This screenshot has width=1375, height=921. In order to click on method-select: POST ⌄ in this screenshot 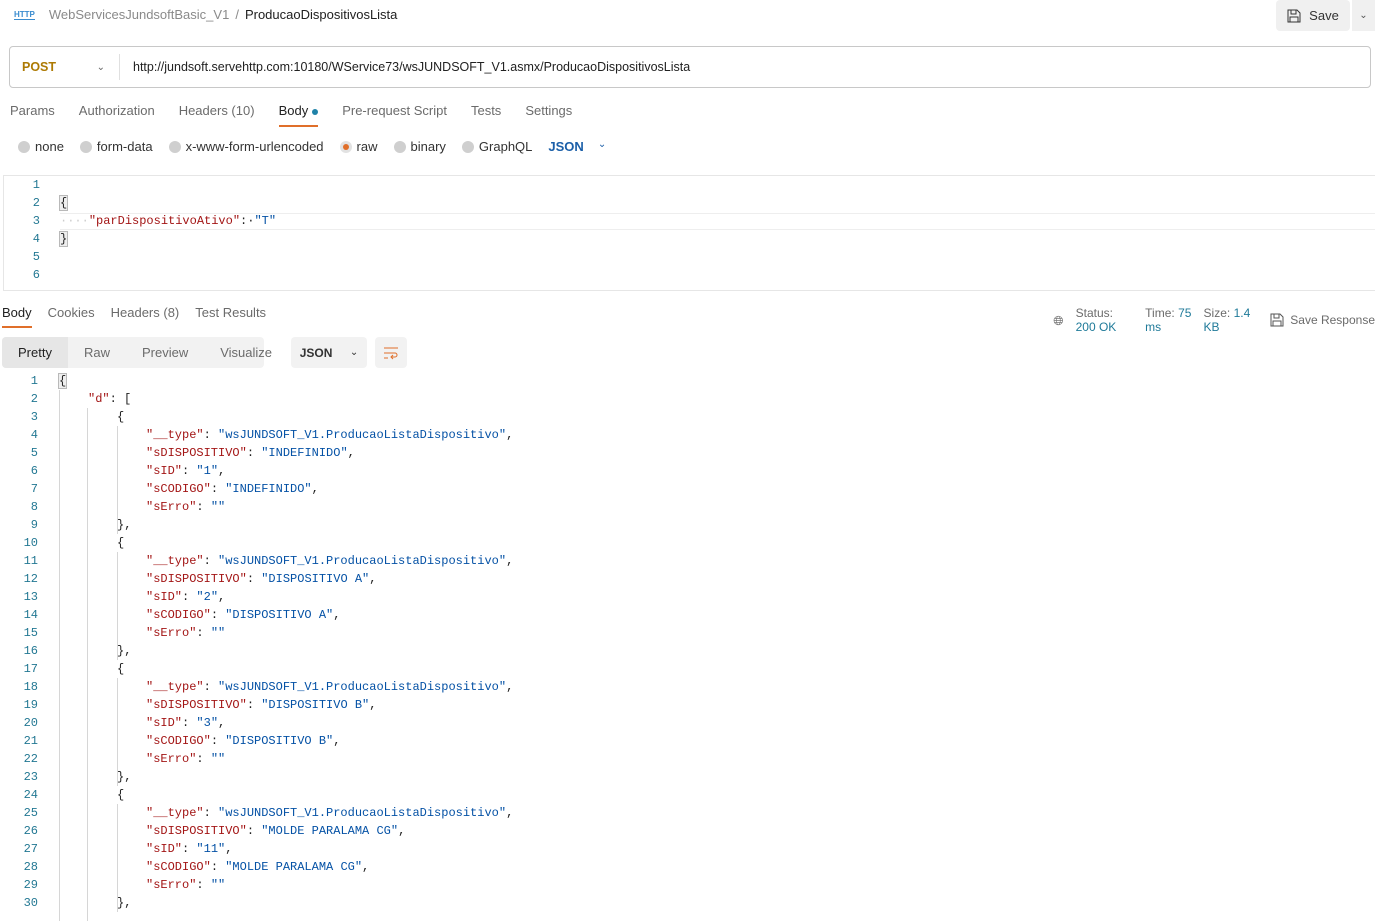, I will do `click(65, 67)`.